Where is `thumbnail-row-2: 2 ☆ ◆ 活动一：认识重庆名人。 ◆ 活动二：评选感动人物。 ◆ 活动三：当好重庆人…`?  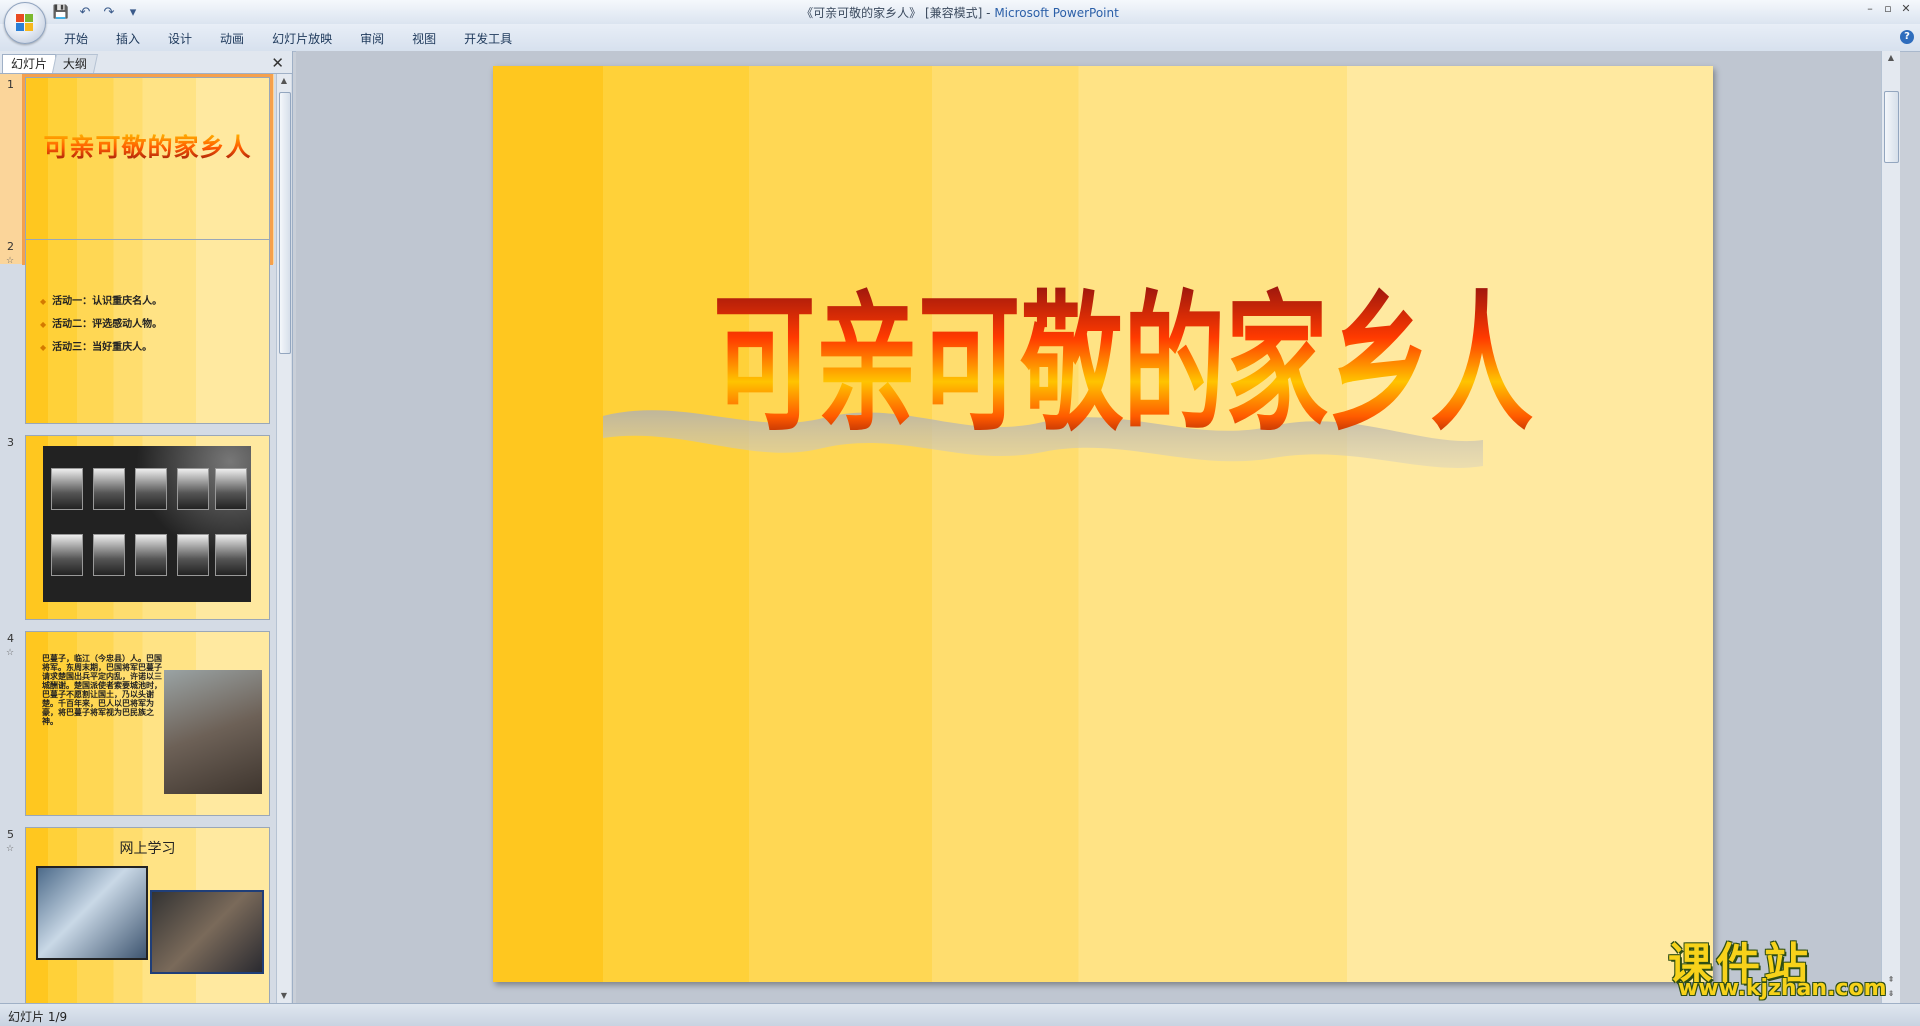 thumbnail-row-2: 2 ☆ ◆ 活动一：认识重庆名人。 ◆ 活动二：评选感动人物。 ◆ 活动三：当好重庆人… is located at coordinates (137, 331).